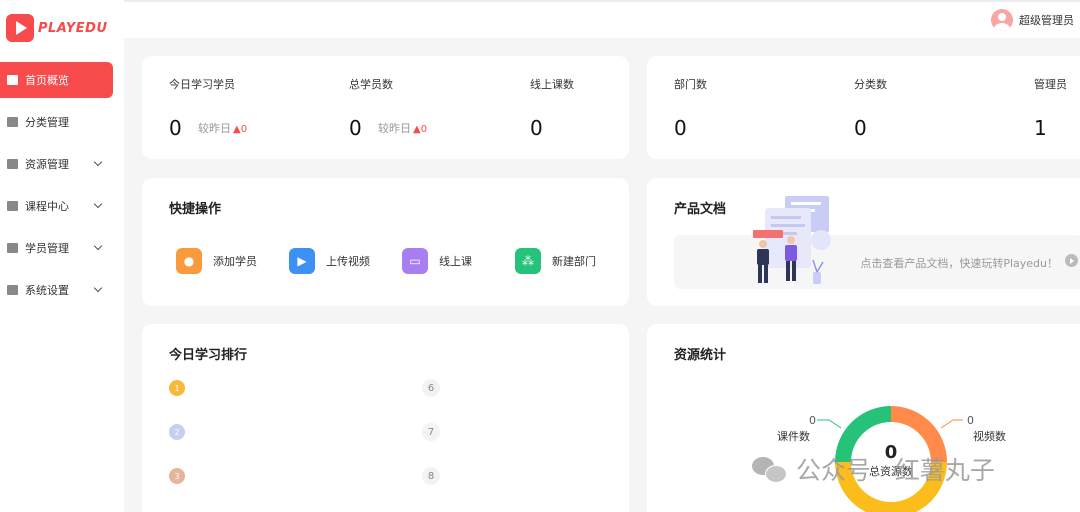  What do you see at coordinates (309, 388) in the screenshot?
I see `ranking-row: 1 6` at bounding box center [309, 388].